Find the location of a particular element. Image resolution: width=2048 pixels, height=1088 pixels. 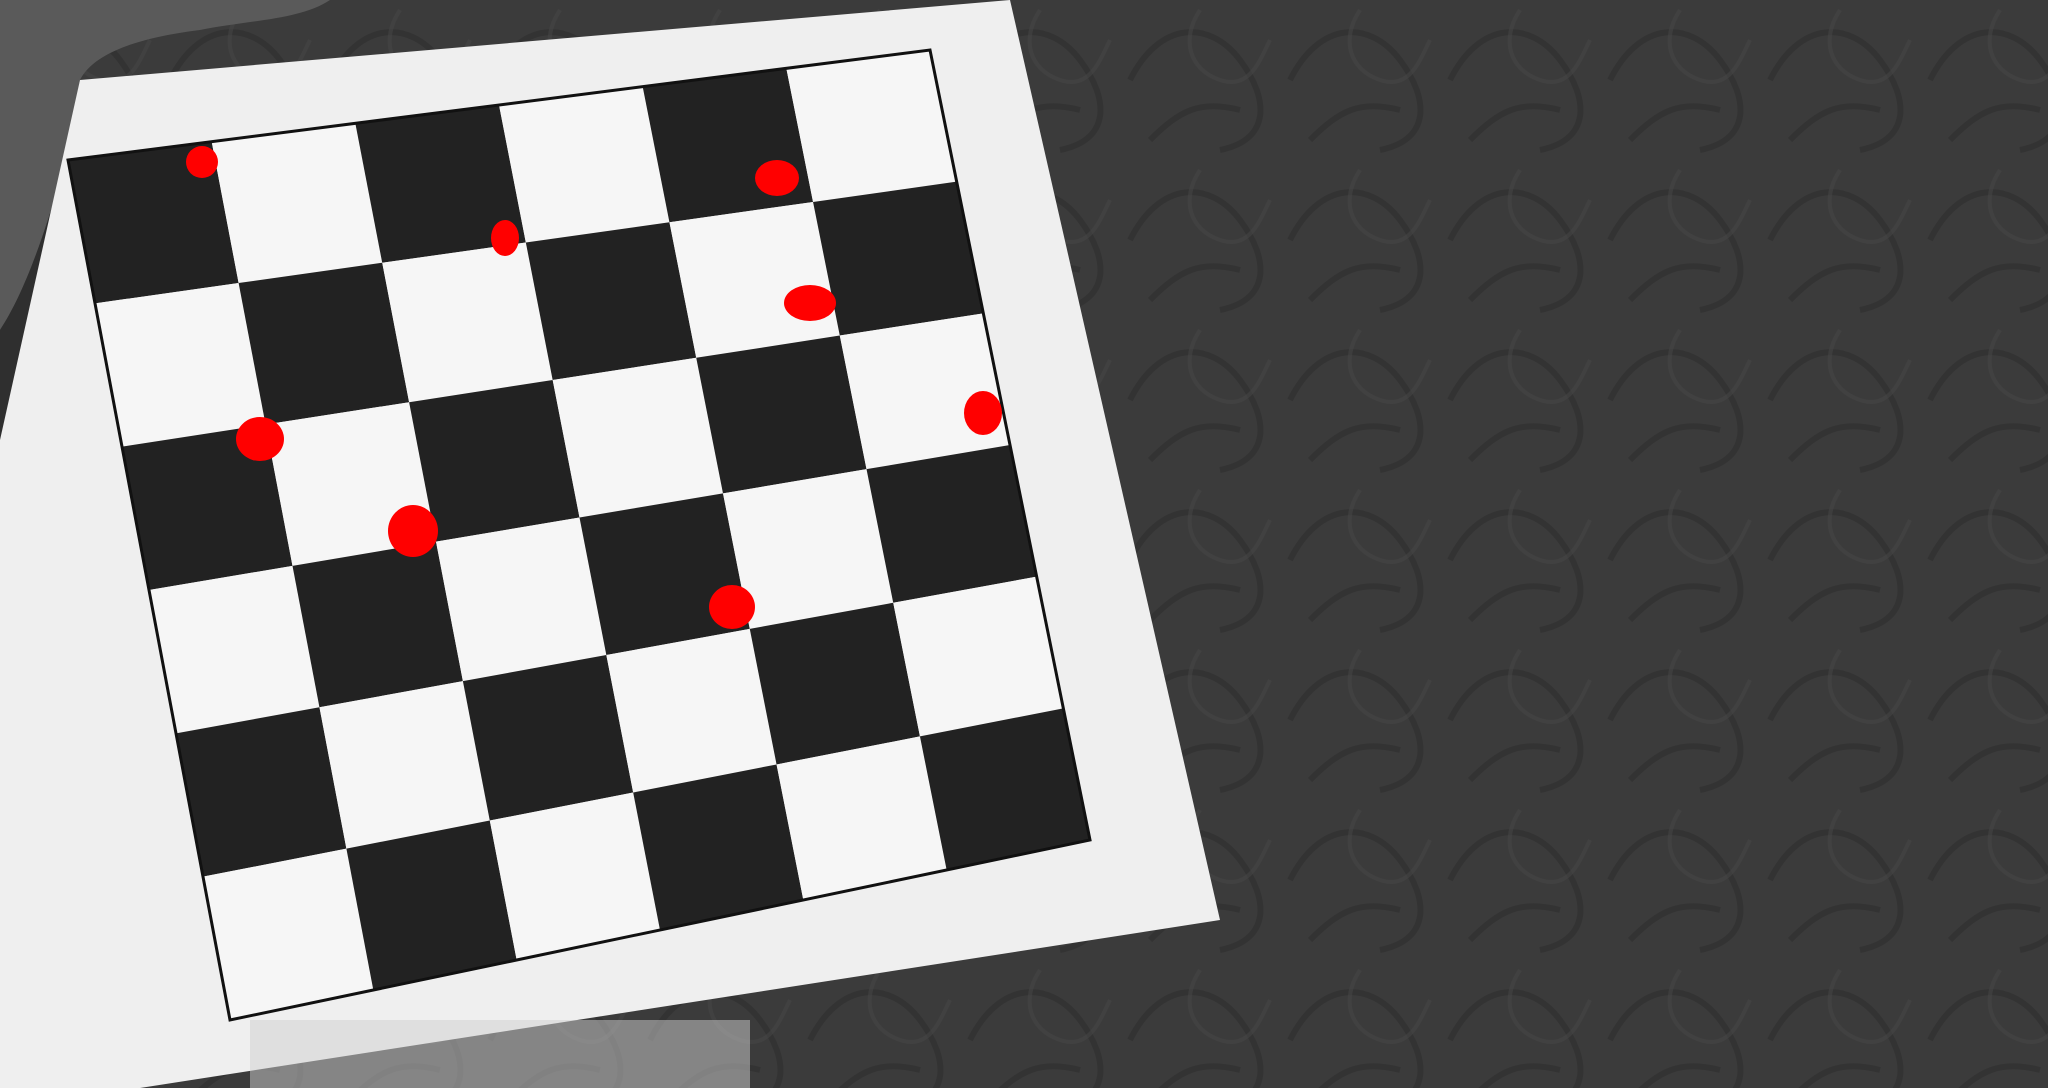

hand-shadow is located at coordinates (500, 1054).